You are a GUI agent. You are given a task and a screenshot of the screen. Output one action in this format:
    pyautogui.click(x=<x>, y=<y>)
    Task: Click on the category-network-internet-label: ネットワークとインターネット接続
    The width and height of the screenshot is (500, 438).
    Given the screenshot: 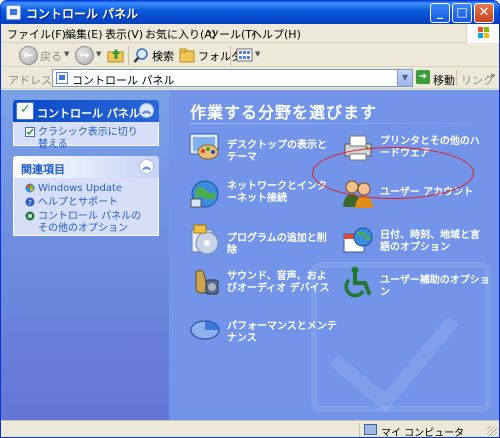 What is the action you would take?
    pyautogui.click(x=277, y=193)
    